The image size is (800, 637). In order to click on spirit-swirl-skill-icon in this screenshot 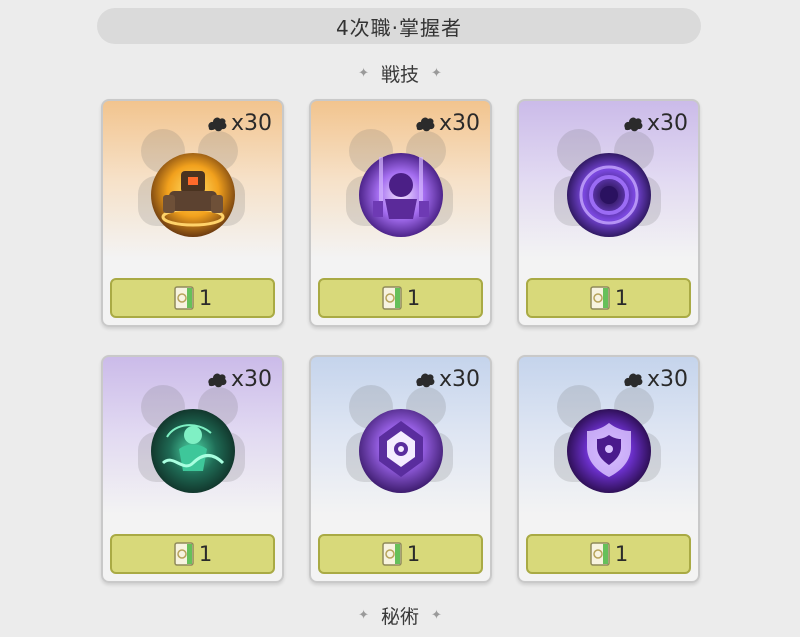, I will do `click(193, 451)`.